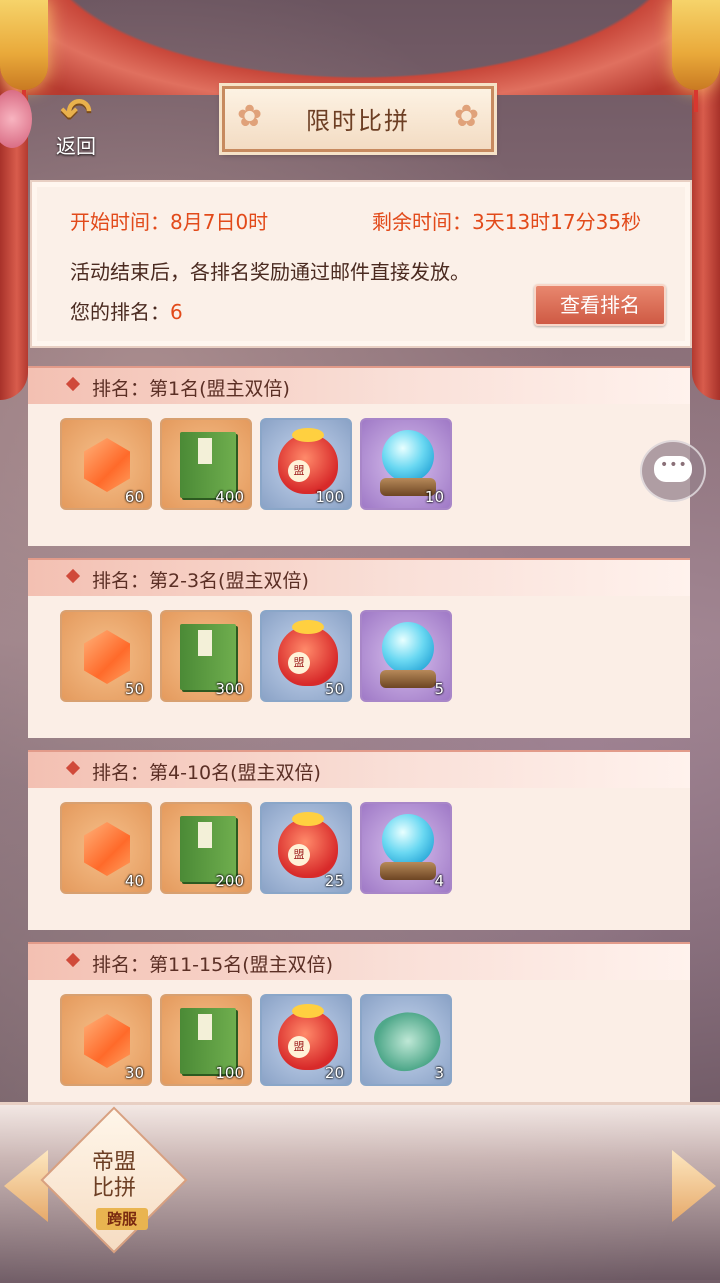 Image resolution: width=720 pixels, height=1283 pixels. What do you see at coordinates (360, 47) in the screenshot?
I see `curtain-top` at bounding box center [360, 47].